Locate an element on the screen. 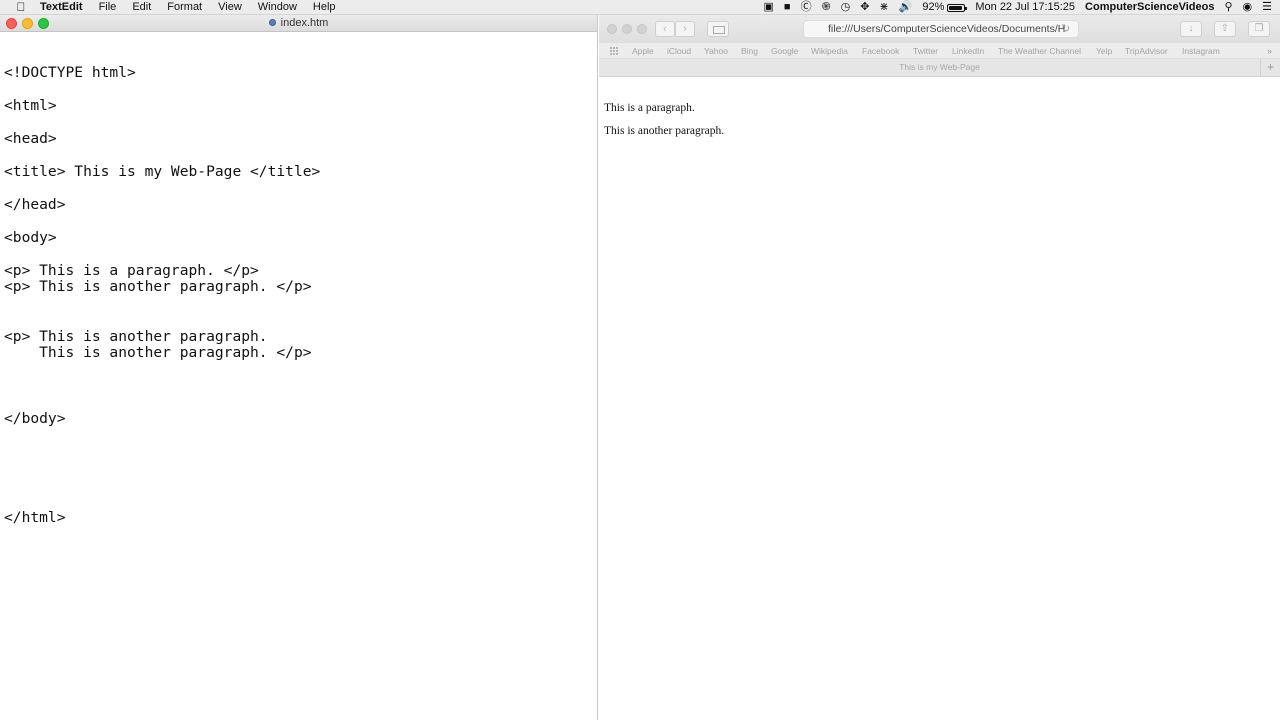 This screenshot has width=1280, height=720. favorite-link: The Weather Channel is located at coordinates (1039, 51).